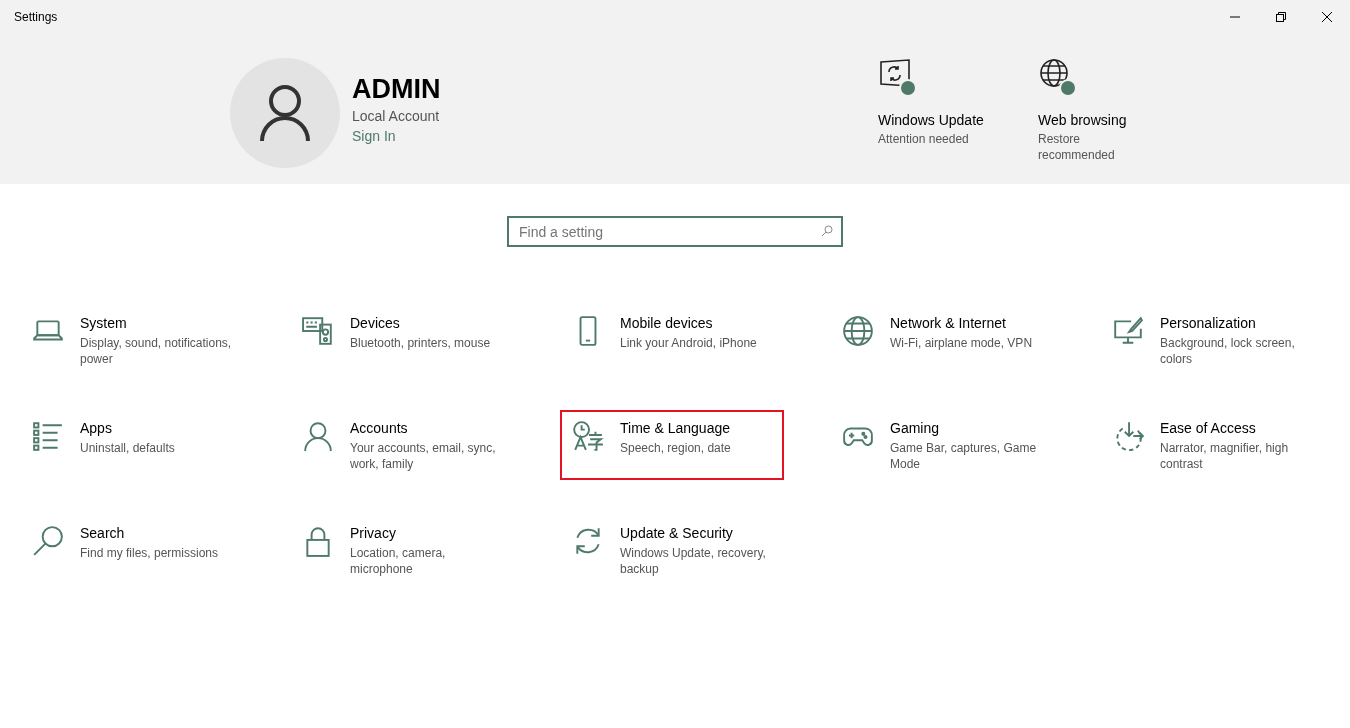 Image resolution: width=1350 pixels, height=728 pixels. I want to click on settings-category: Time & Language Speech, region, date, so click(672, 445).